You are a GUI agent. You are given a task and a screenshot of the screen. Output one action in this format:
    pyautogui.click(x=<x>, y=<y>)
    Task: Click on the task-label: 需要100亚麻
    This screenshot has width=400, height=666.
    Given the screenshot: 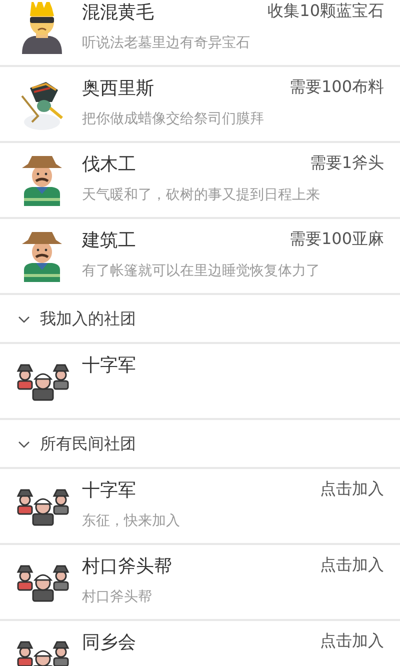 What is the action you would take?
    pyautogui.click(x=336, y=239)
    